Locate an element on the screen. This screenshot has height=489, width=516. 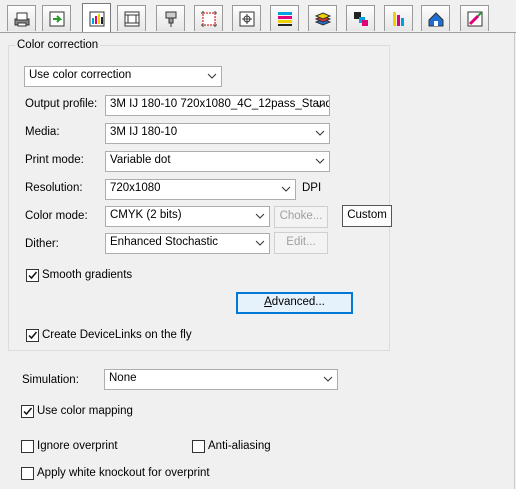
tab-color-bars is located at coordinates (284, 18).